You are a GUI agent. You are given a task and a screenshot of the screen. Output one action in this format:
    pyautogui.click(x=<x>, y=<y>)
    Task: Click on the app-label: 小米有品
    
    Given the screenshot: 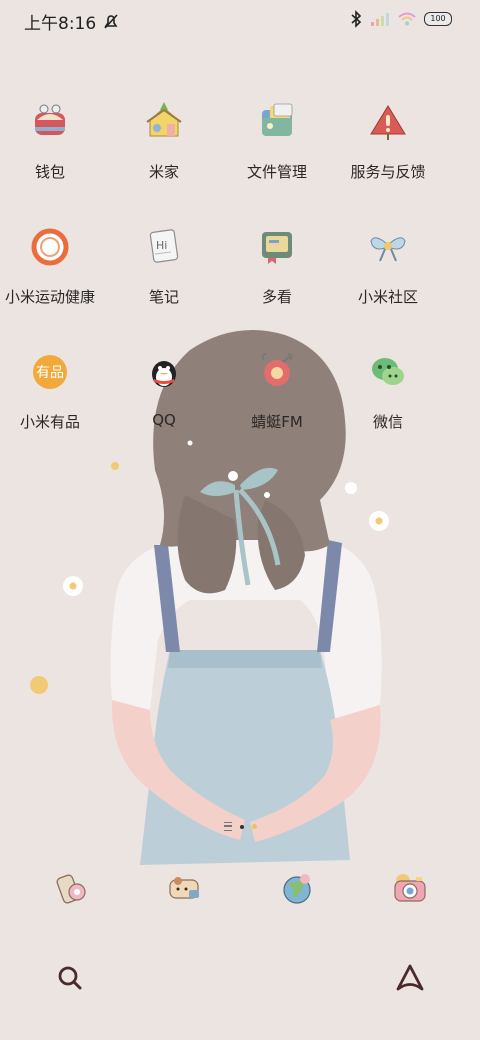 What is the action you would take?
    pyautogui.click(x=49, y=422)
    